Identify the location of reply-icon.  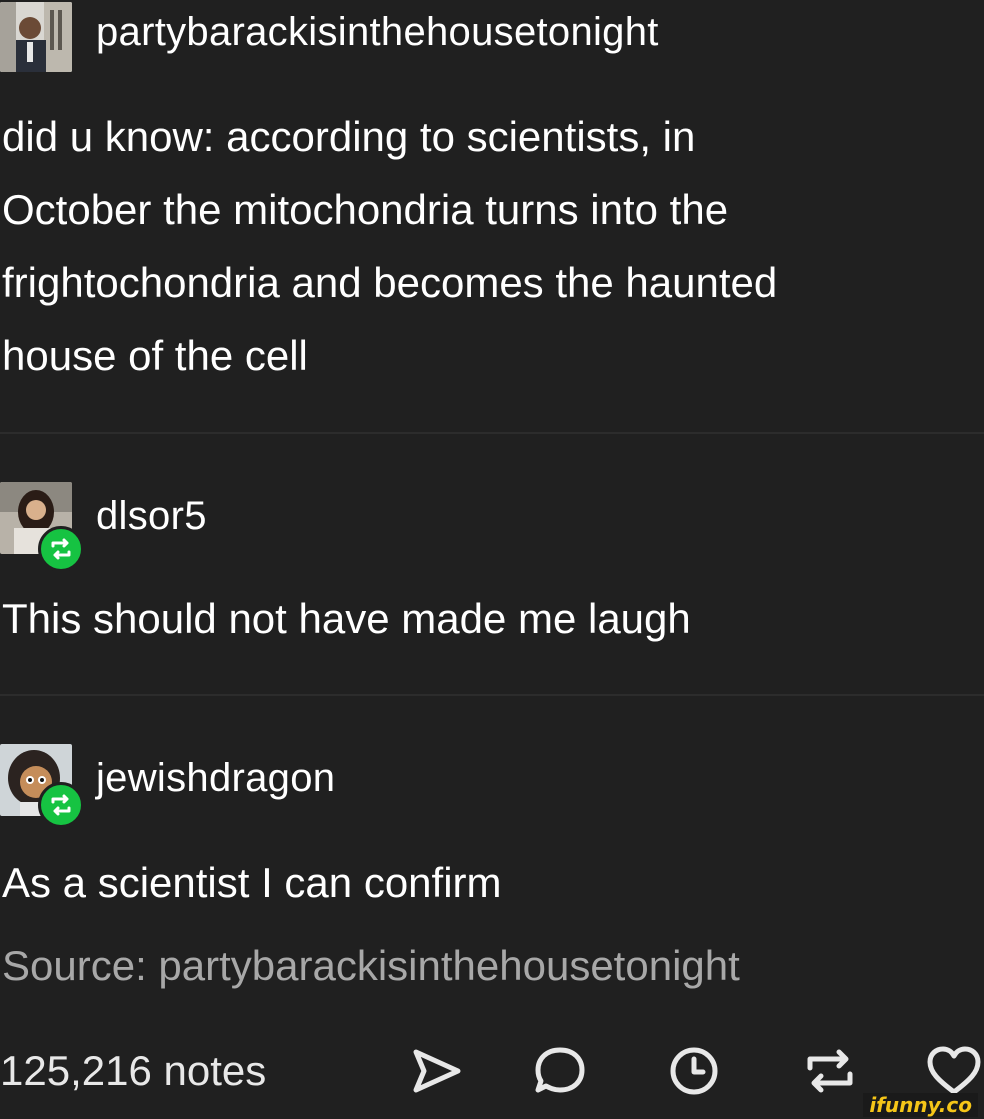
(560, 1070).